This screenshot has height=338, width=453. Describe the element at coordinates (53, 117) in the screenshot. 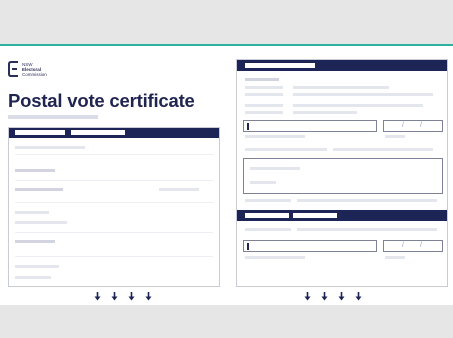

I see `subtitle-placeholder-line` at that location.